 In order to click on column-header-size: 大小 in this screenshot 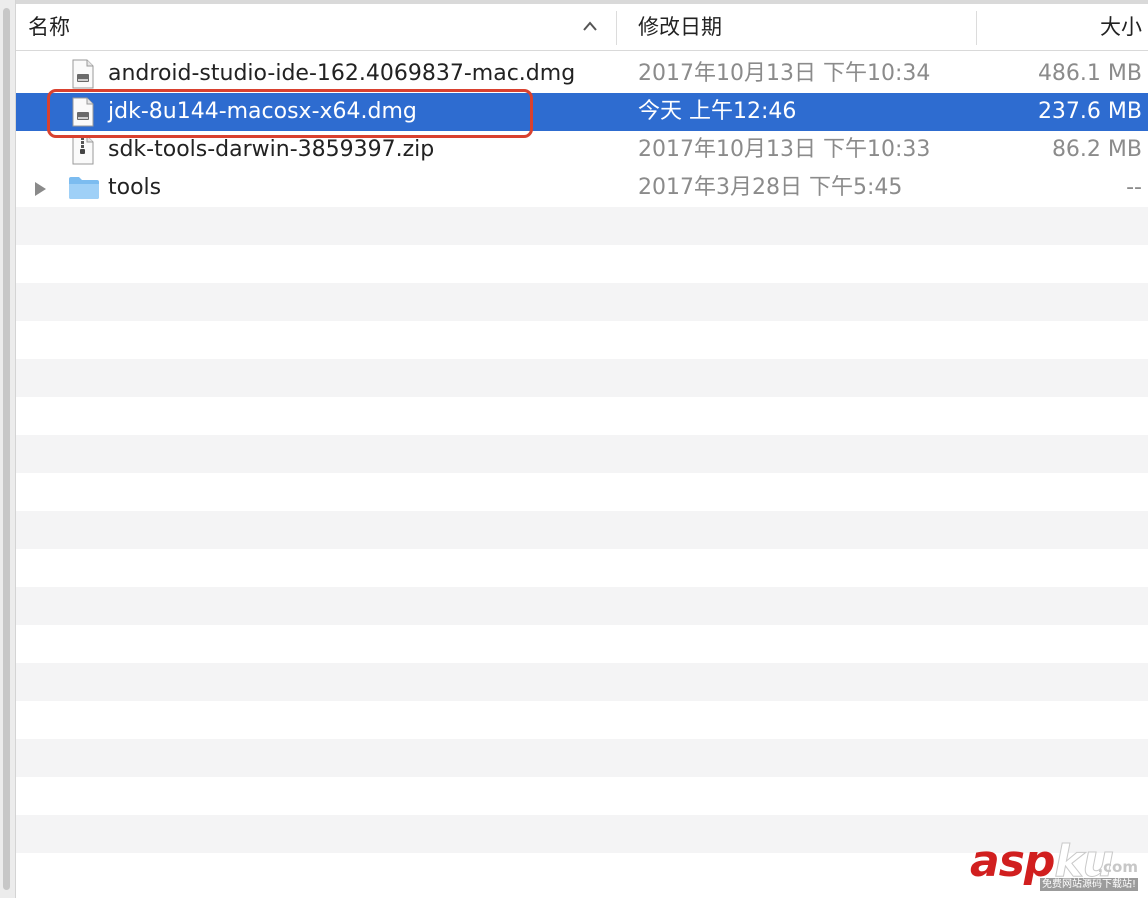, I will do `click(1063, 27)`.